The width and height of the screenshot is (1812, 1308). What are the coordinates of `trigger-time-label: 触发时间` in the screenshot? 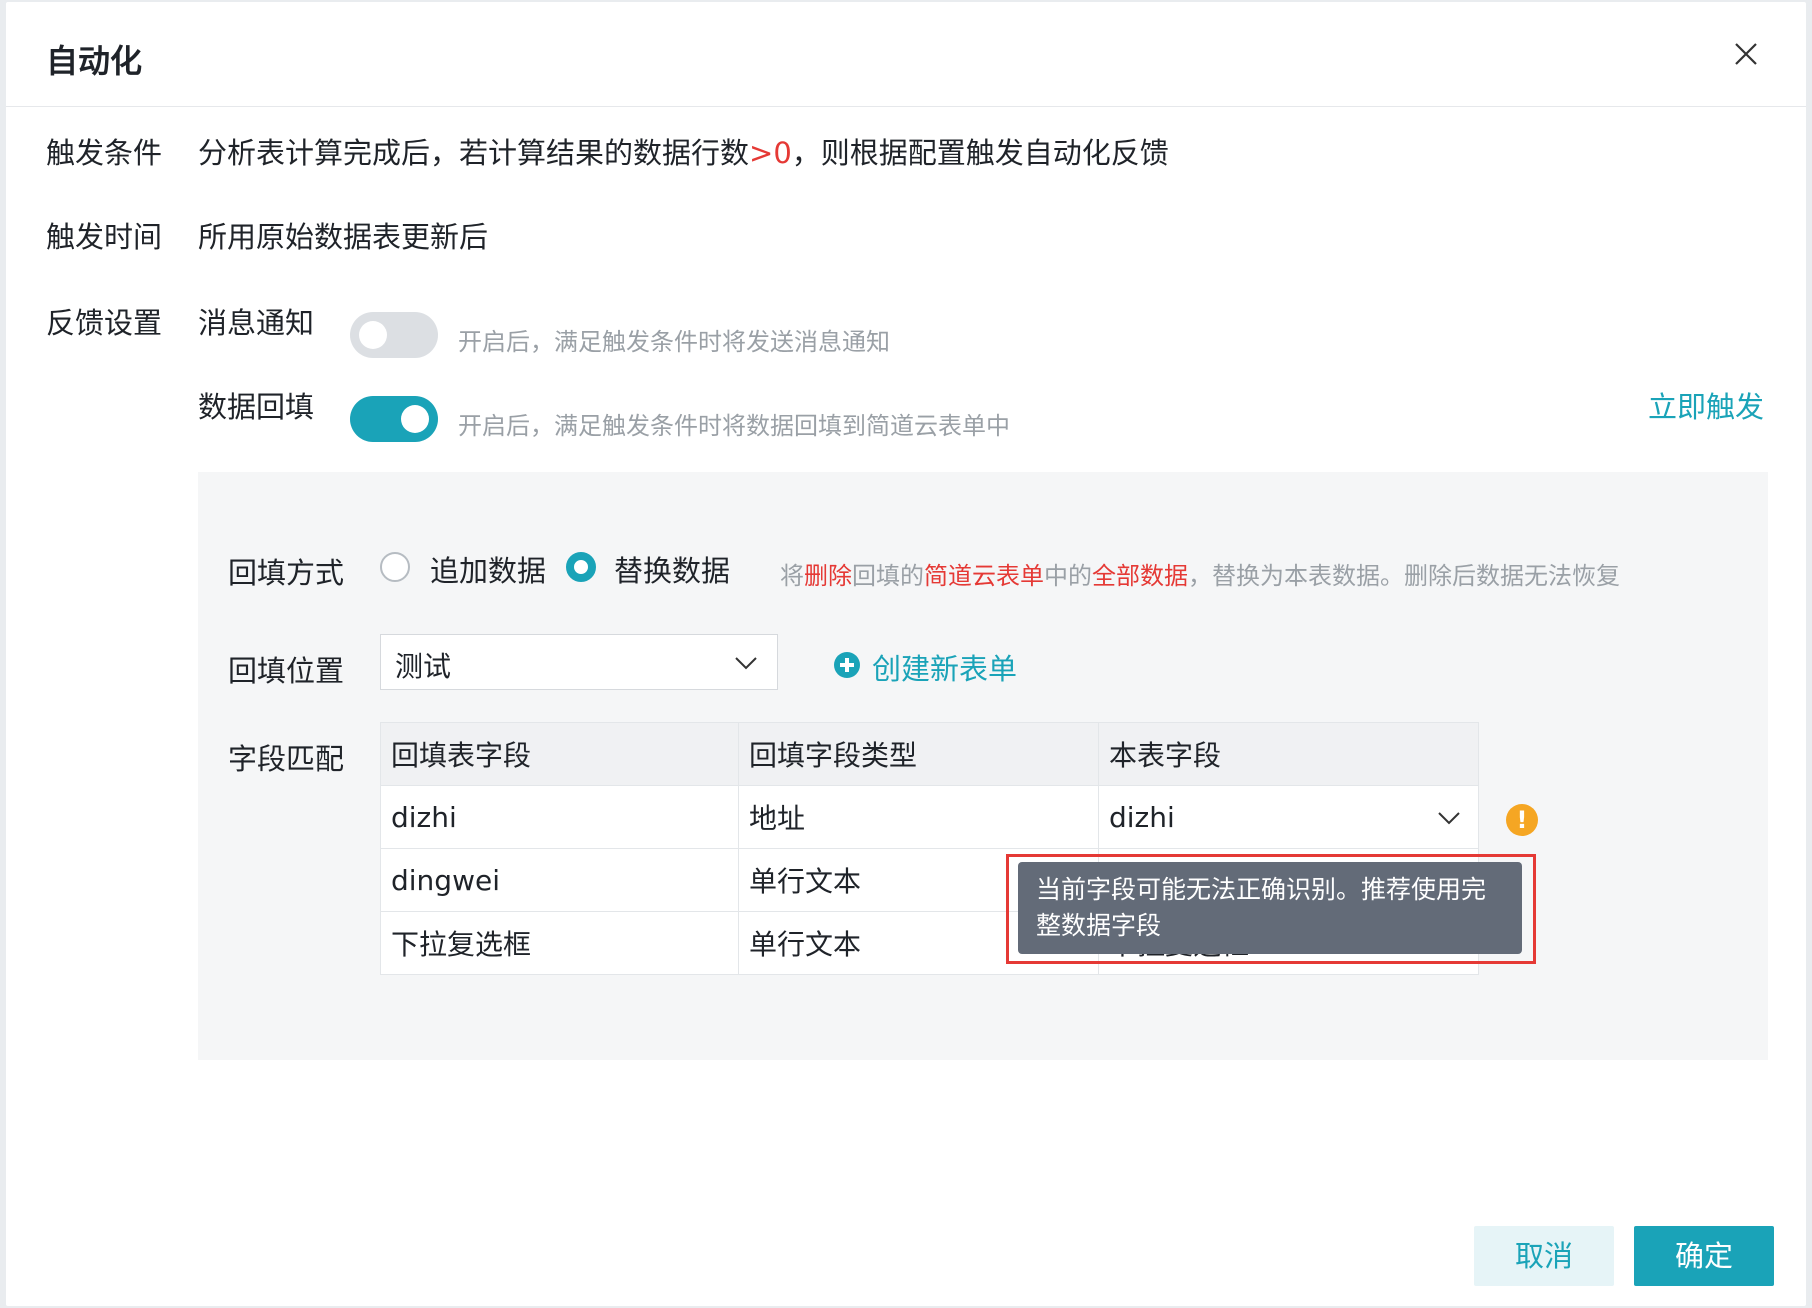 It's located at (104, 237).